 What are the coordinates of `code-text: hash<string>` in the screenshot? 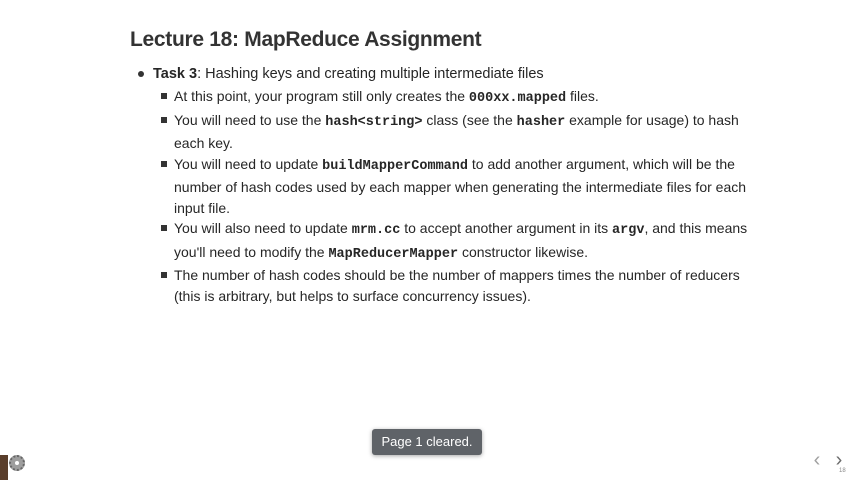 It's located at (374, 122).